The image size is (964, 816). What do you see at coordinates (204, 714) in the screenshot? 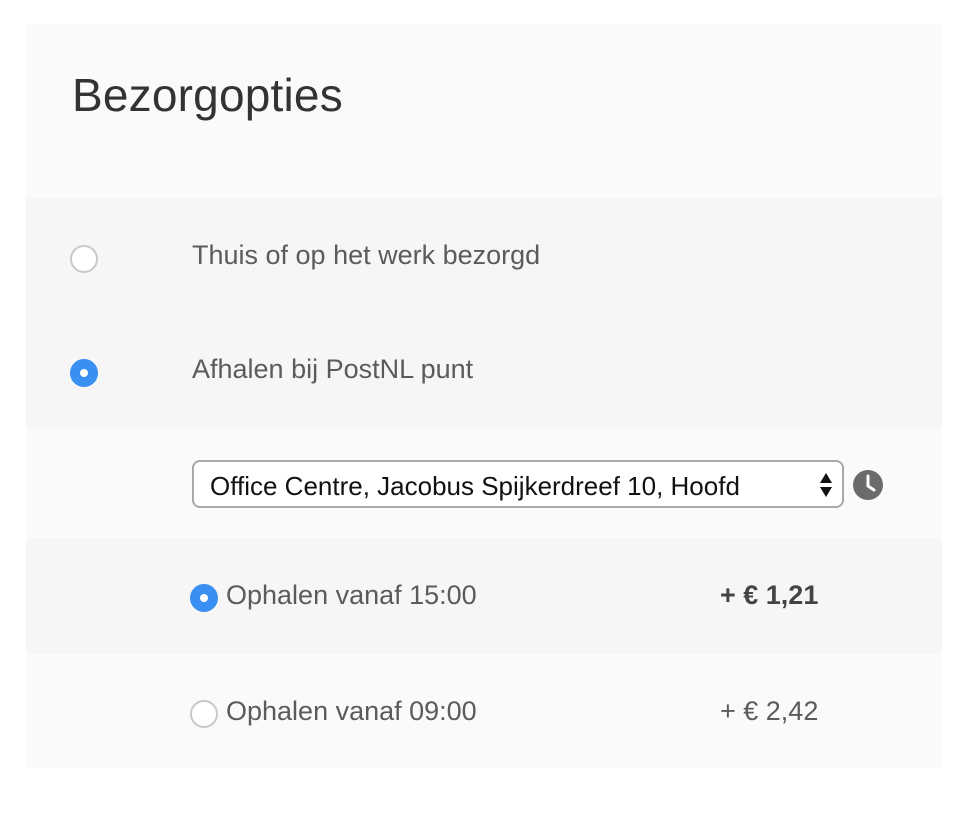
I see `pickup-time-0900-radio` at bounding box center [204, 714].